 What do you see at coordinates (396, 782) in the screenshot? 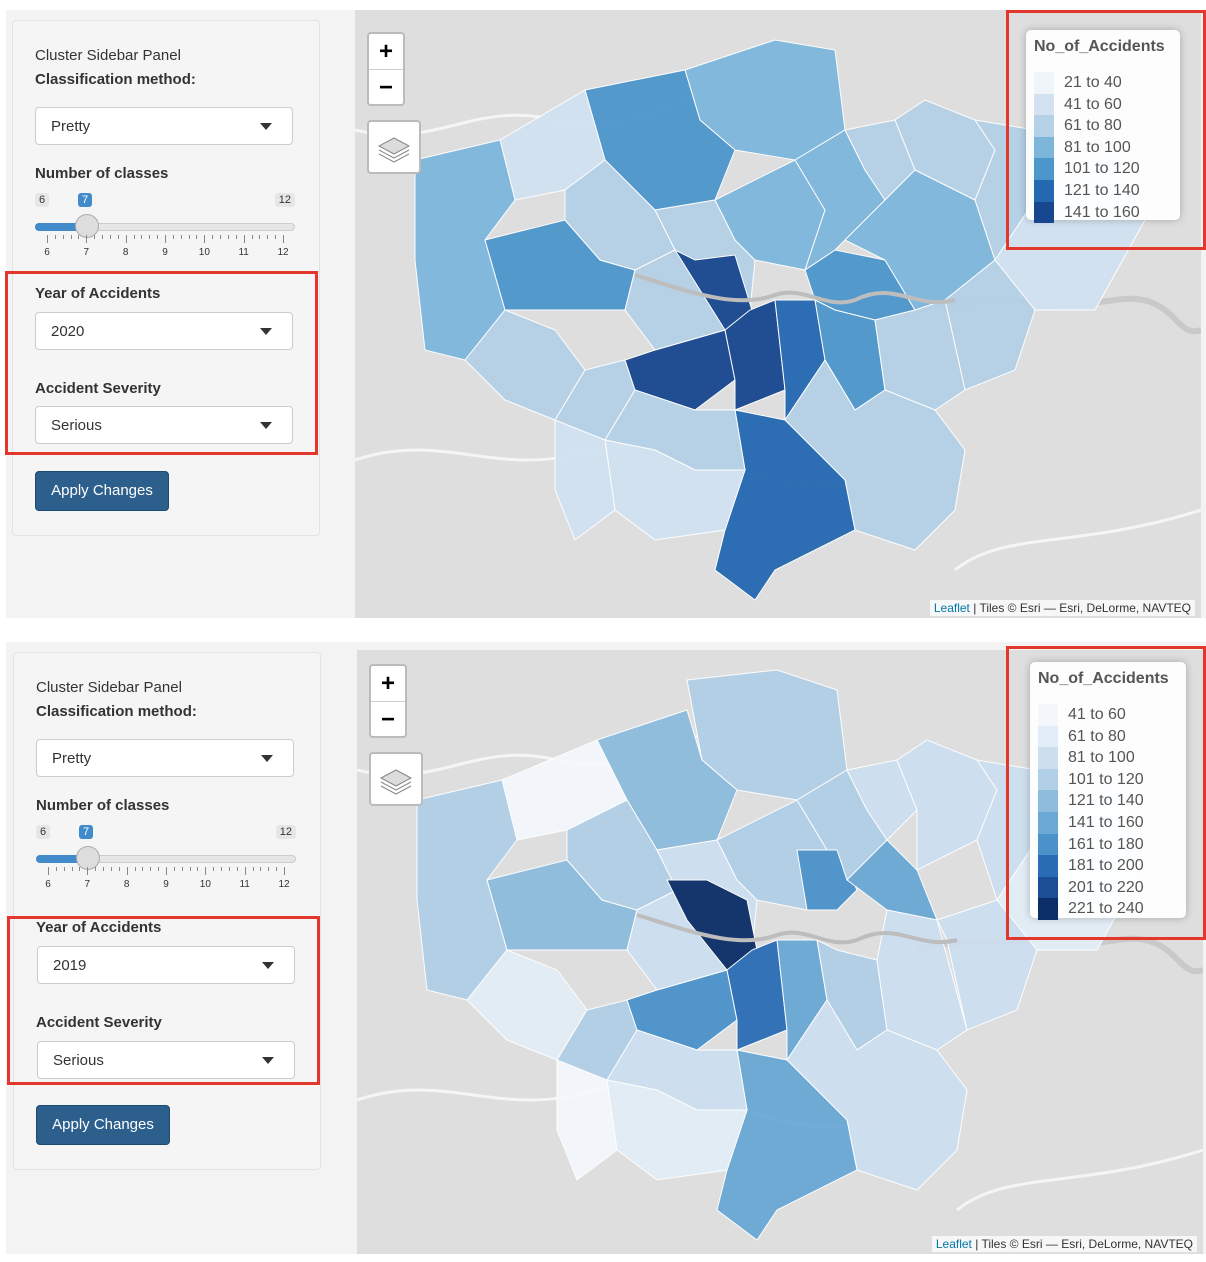
I see `layers-icon` at bounding box center [396, 782].